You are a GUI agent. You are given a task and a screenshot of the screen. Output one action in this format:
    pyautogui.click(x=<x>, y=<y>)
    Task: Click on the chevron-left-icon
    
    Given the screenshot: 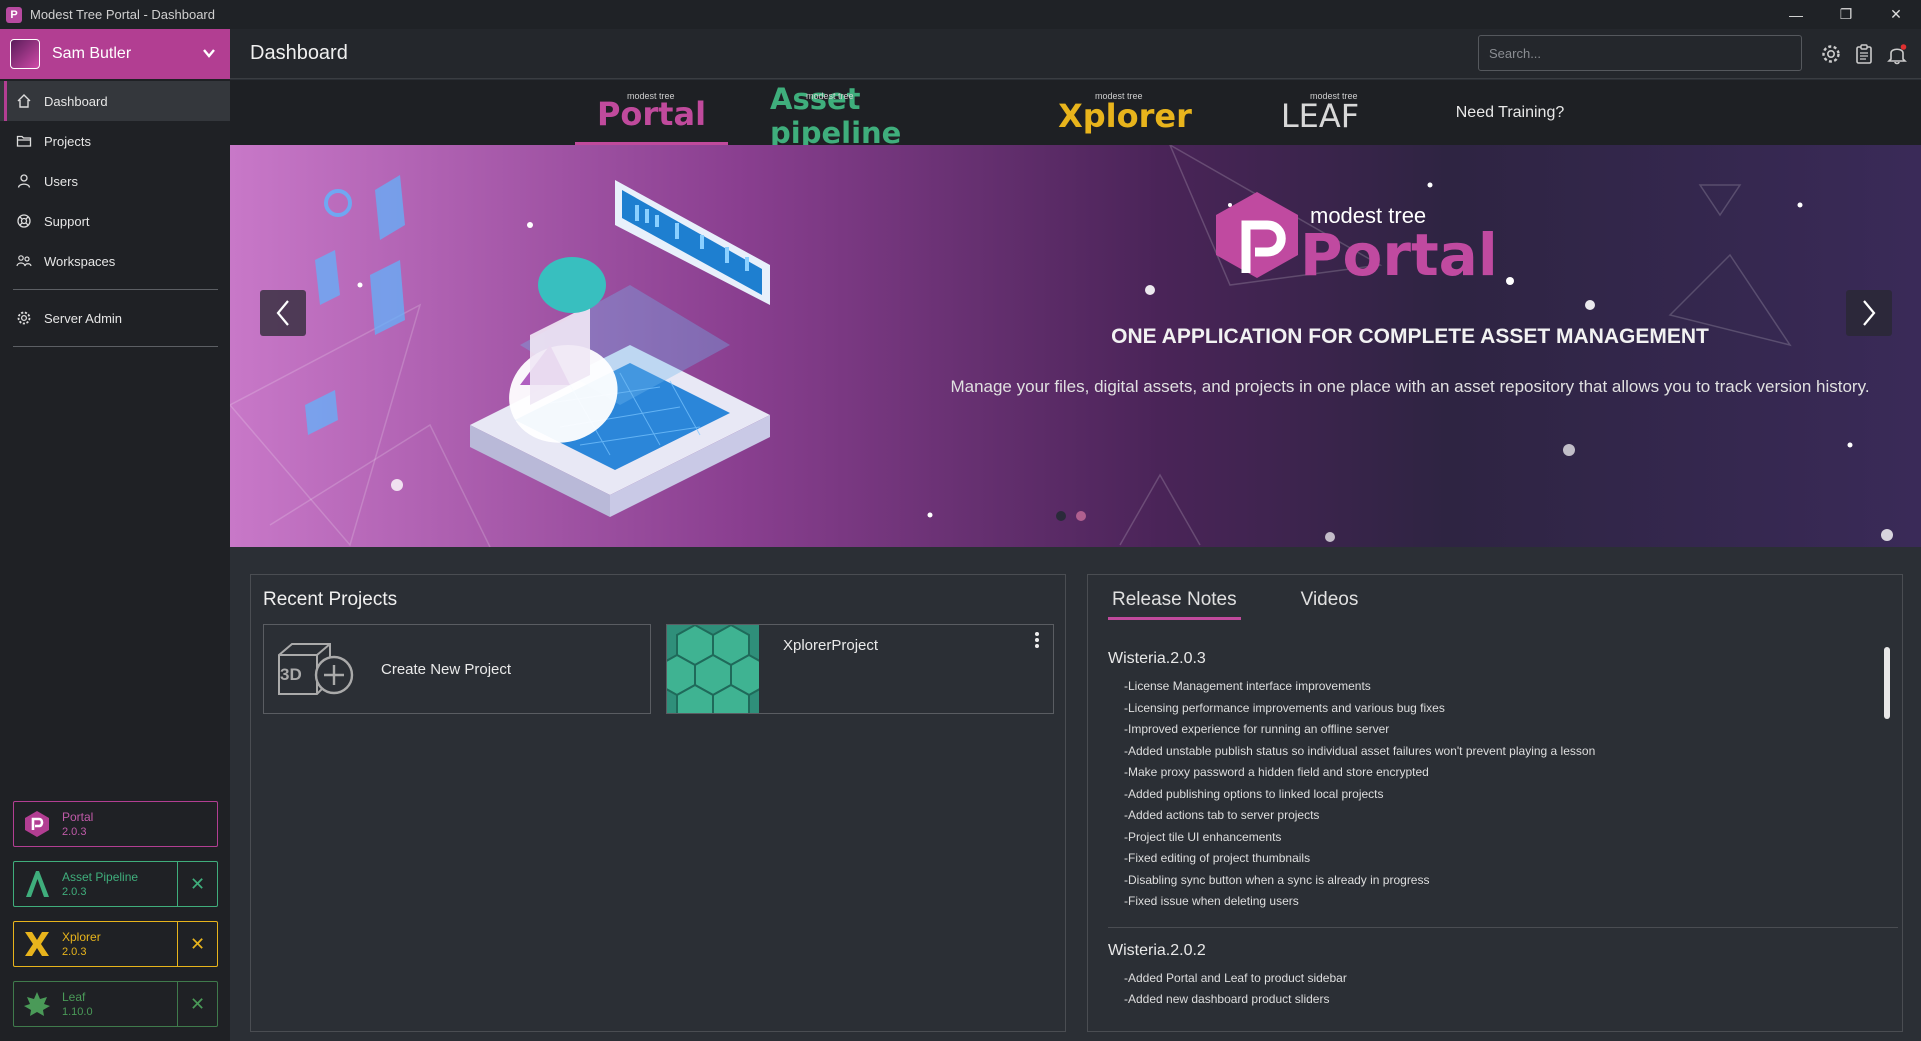 What is the action you would take?
    pyautogui.click(x=282, y=313)
    